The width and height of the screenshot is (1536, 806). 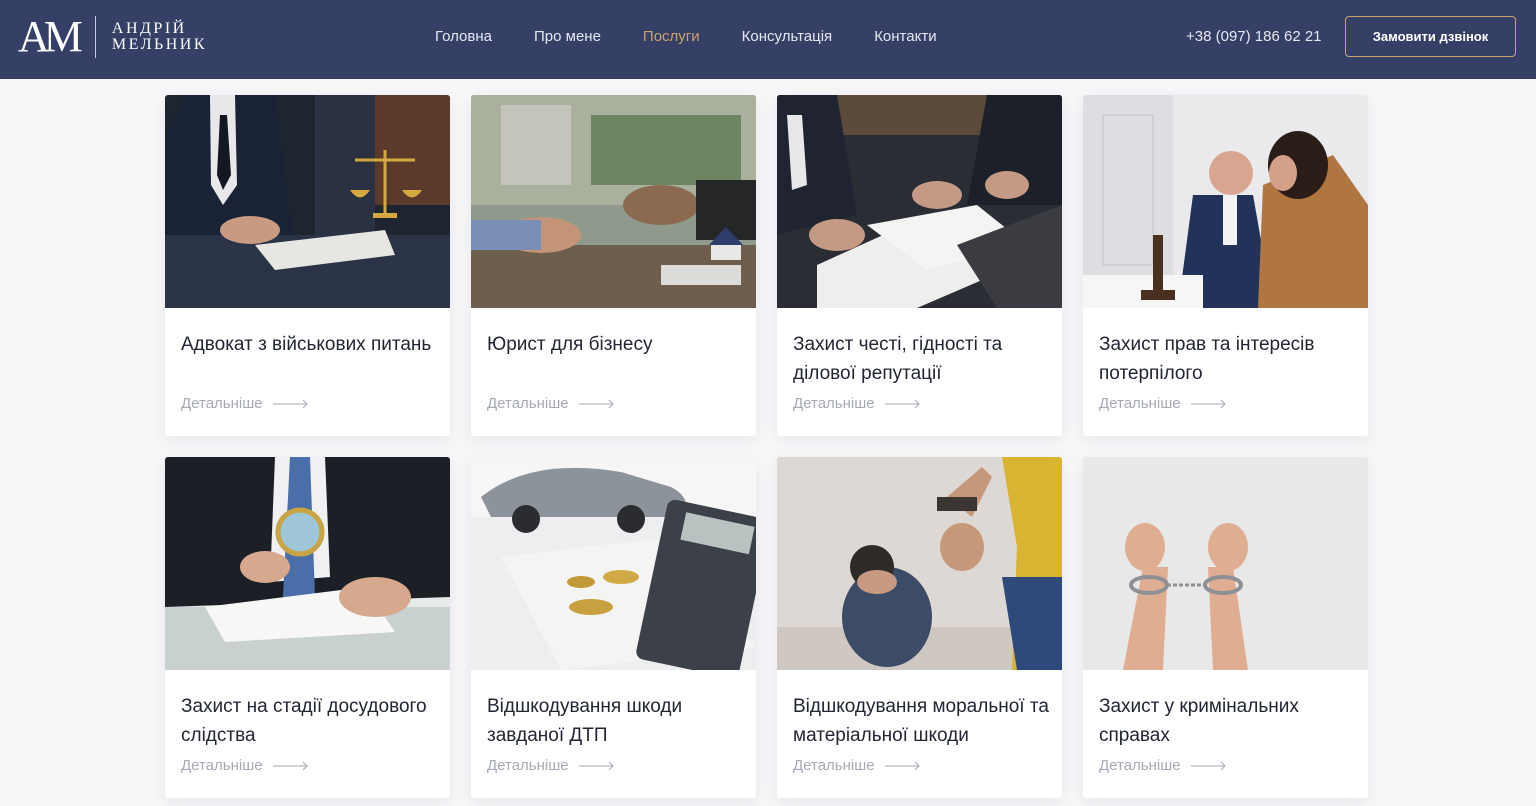 What do you see at coordinates (570, 344) in the screenshot?
I see `service-title: Юрист для бізнесу` at bounding box center [570, 344].